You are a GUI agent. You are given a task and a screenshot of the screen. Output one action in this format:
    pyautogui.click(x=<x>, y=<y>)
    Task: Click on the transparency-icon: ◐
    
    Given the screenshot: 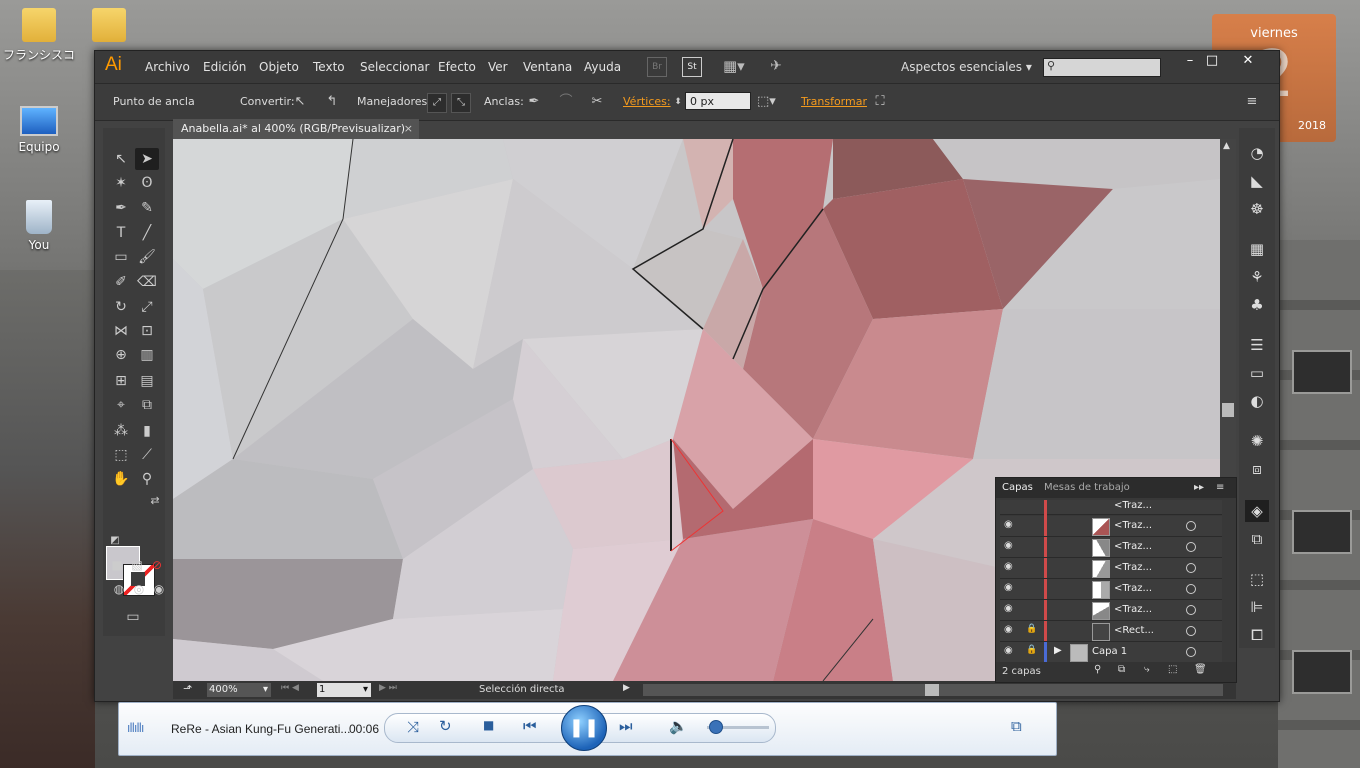 What is the action you would take?
    pyautogui.click(x=1257, y=401)
    